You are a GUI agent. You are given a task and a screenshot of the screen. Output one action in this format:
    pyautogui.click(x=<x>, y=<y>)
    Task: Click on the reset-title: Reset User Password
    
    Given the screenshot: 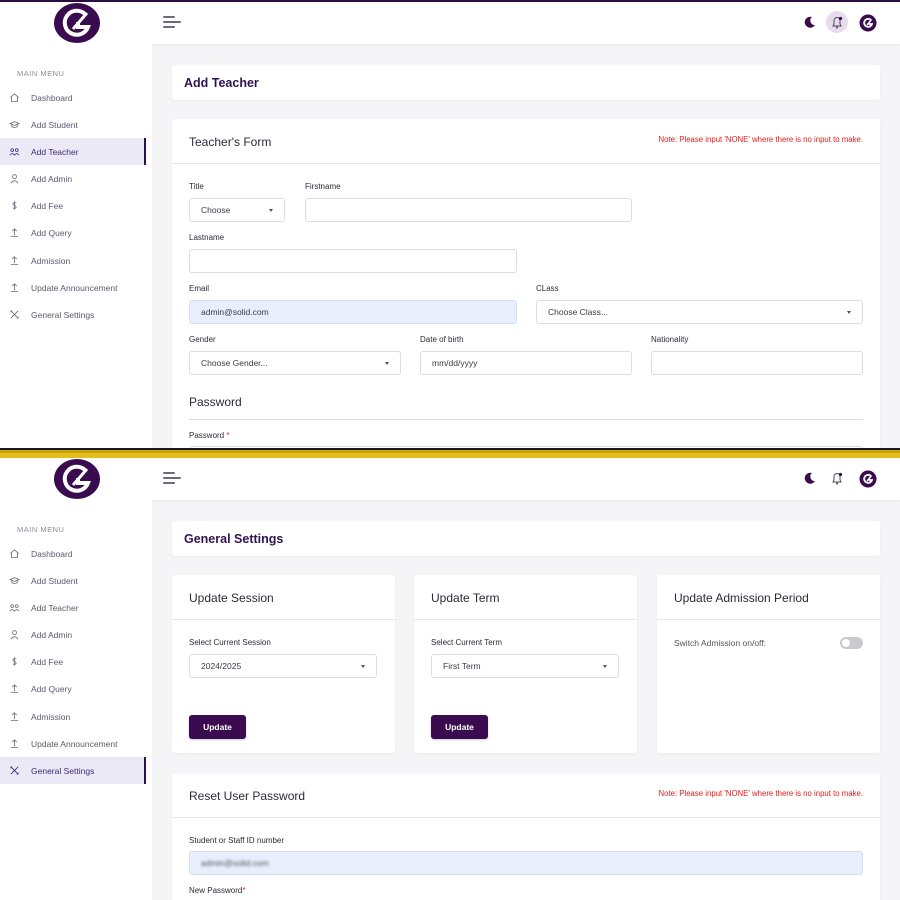 What is the action you would take?
    pyautogui.click(x=247, y=796)
    